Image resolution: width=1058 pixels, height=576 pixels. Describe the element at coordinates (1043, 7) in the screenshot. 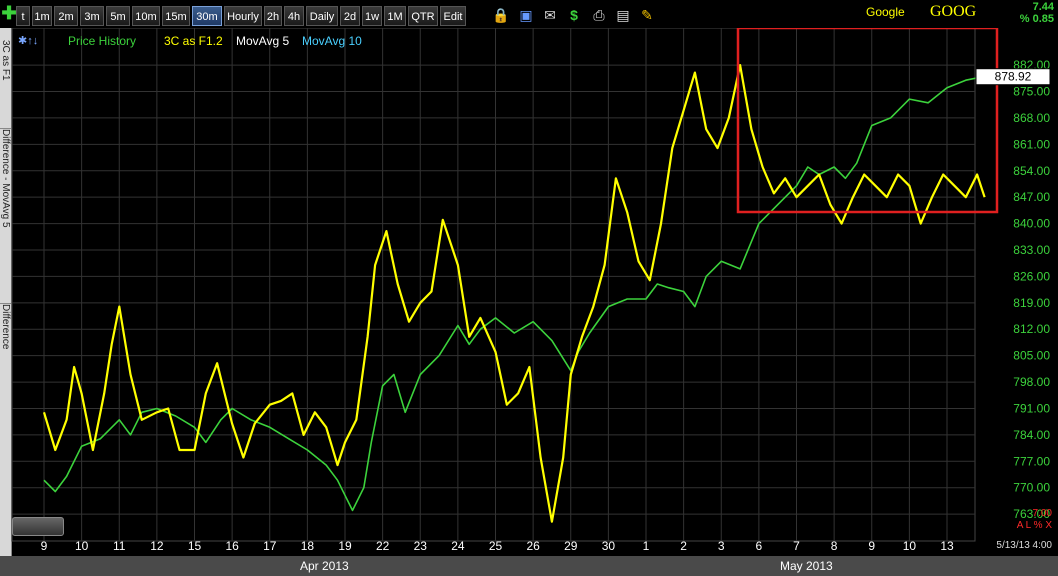

I see `change-value: 7.44` at that location.